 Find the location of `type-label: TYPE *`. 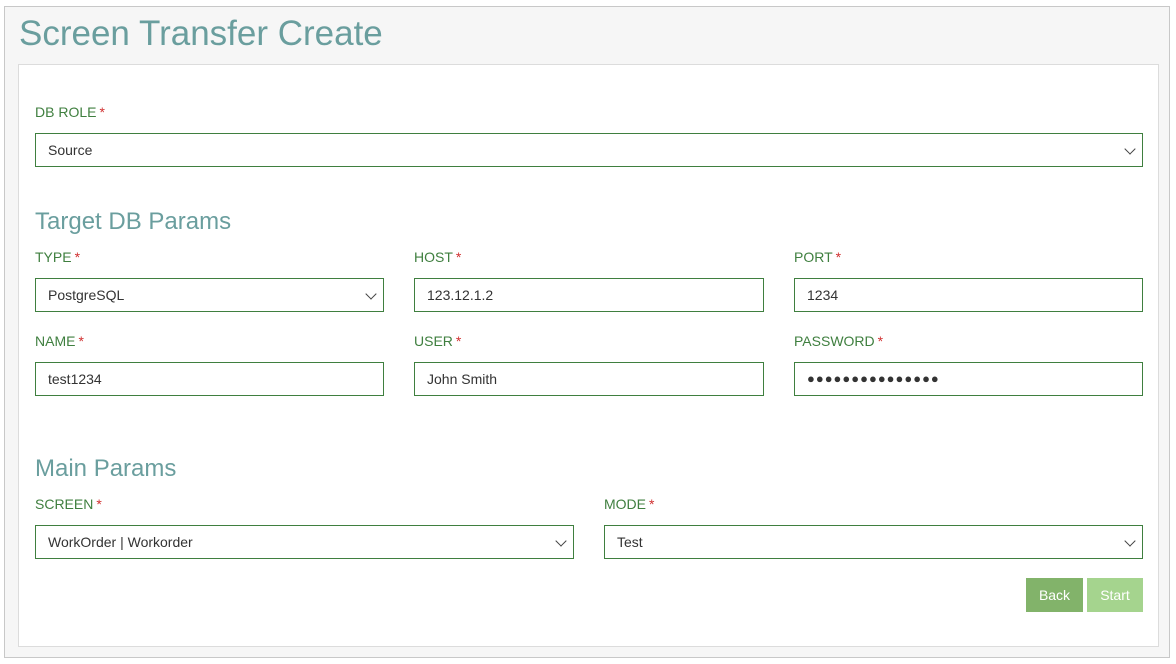

type-label: TYPE * is located at coordinates (58, 257).